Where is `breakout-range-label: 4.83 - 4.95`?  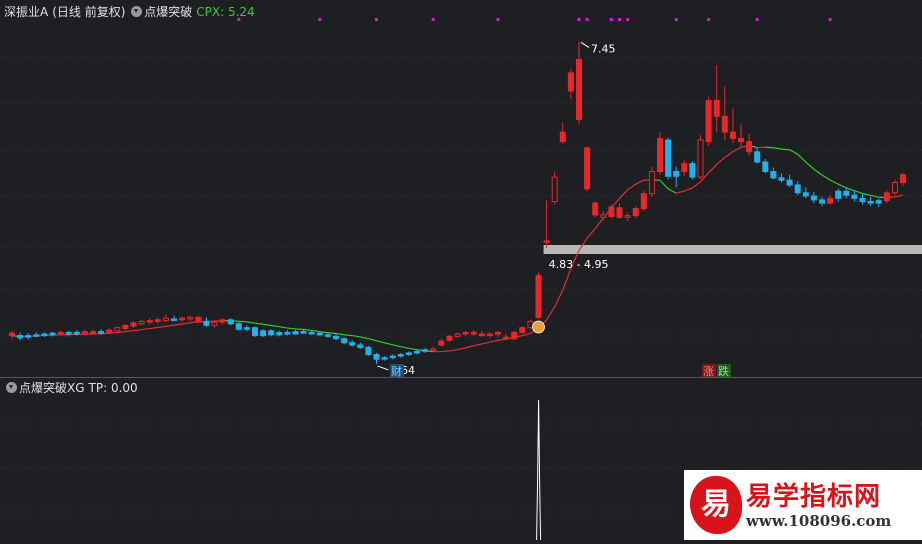 breakout-range-label: 4.83 - 4.95 is located at coordinates (579, 264).